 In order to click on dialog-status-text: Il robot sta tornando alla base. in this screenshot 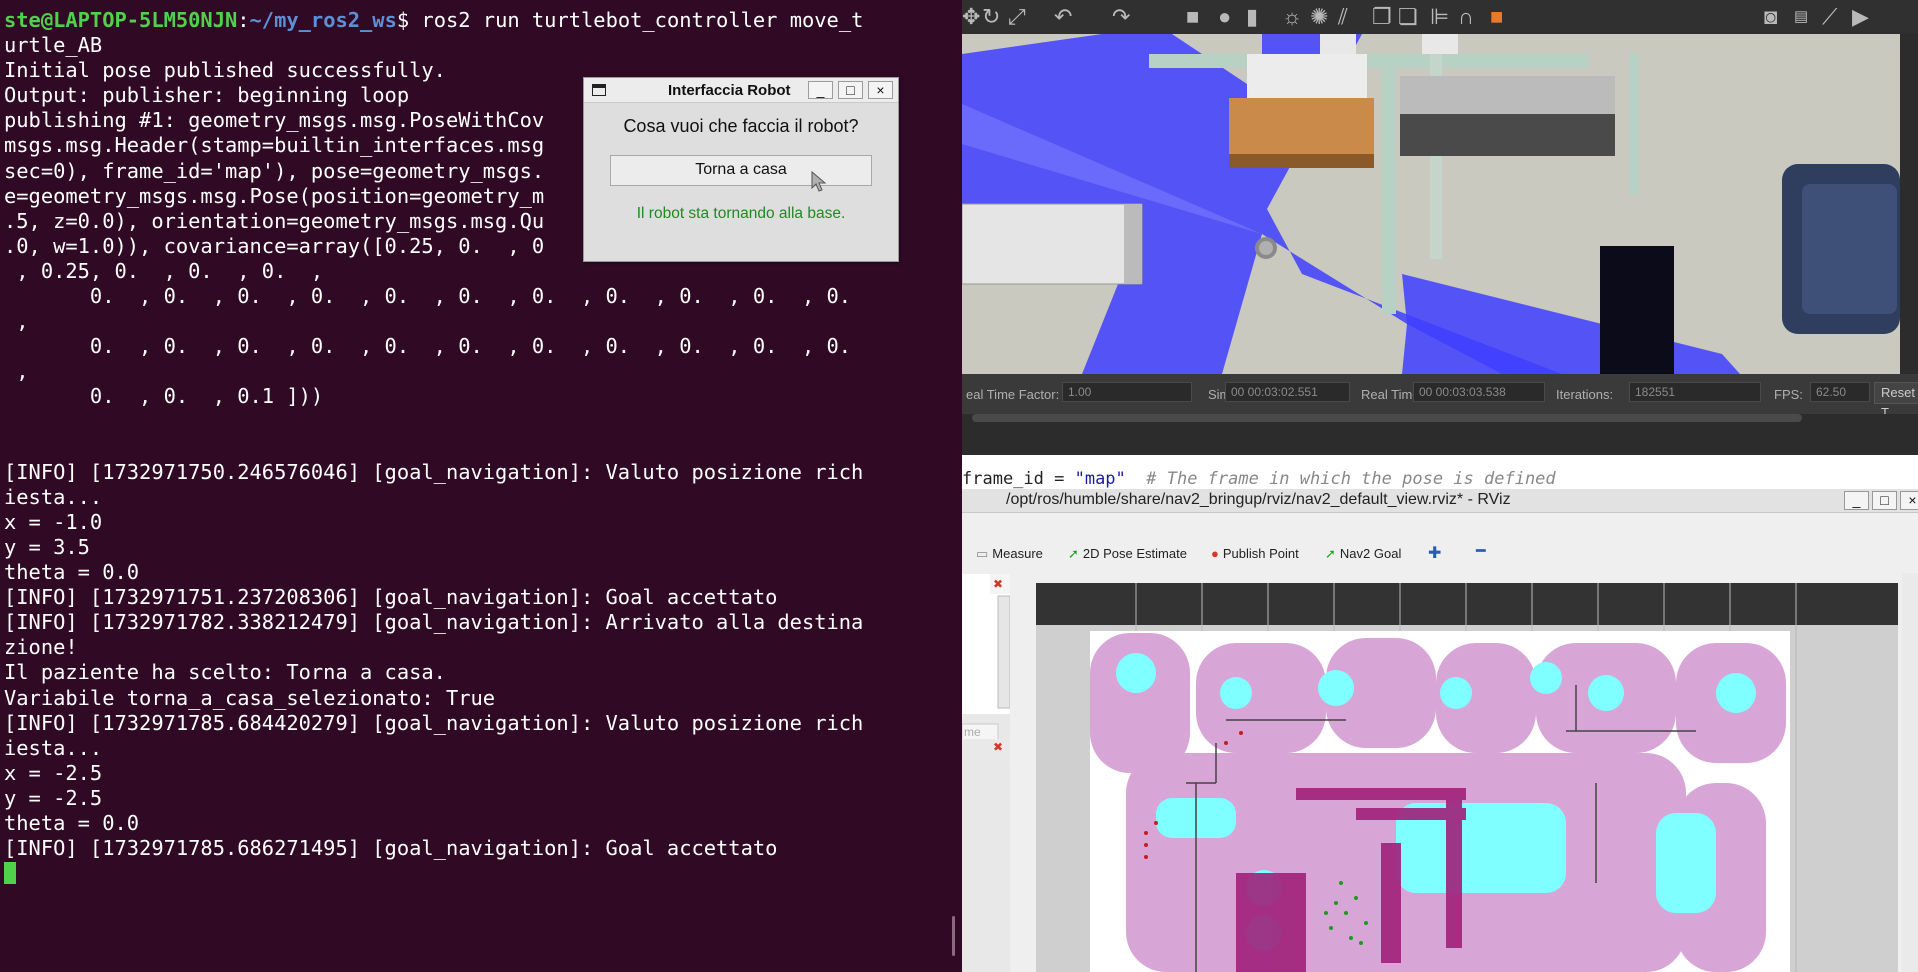, I will do `click(741, 213)`.